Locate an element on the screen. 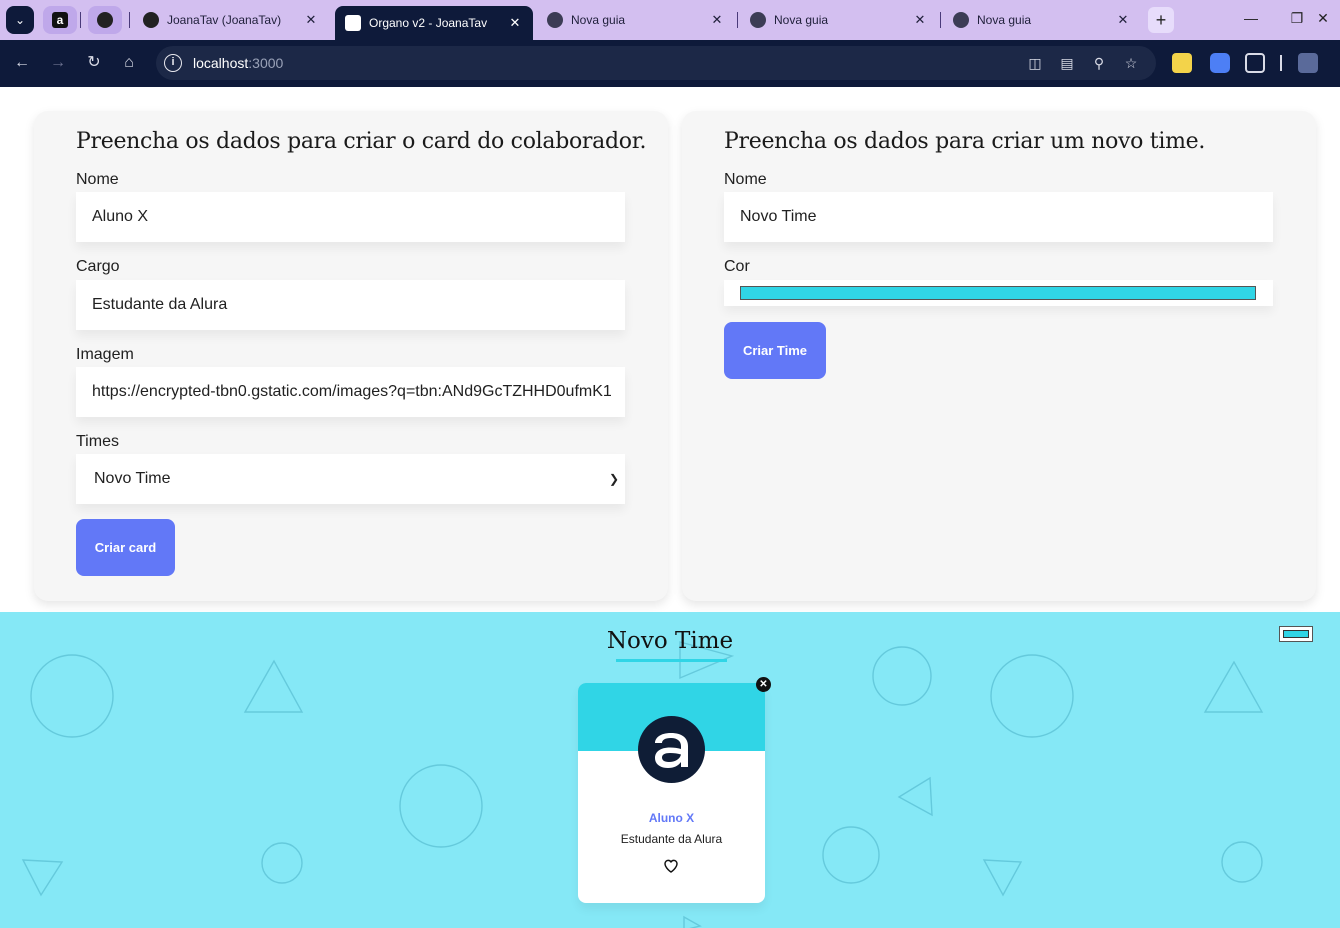 The height and width of the screenshot is (928, 1340). chevron-down-icon: ❯ is located at coordinates (613, 479).